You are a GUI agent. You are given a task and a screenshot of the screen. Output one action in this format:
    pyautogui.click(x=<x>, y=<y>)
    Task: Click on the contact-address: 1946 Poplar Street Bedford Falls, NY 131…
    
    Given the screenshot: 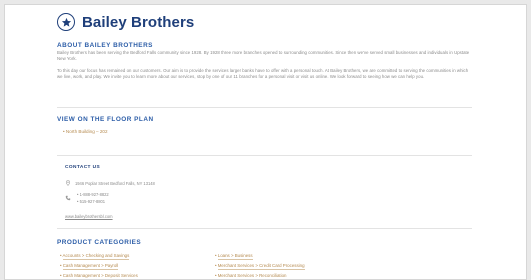 What is the action you would take?
    pyautogui.click(x=115, y=183)
    